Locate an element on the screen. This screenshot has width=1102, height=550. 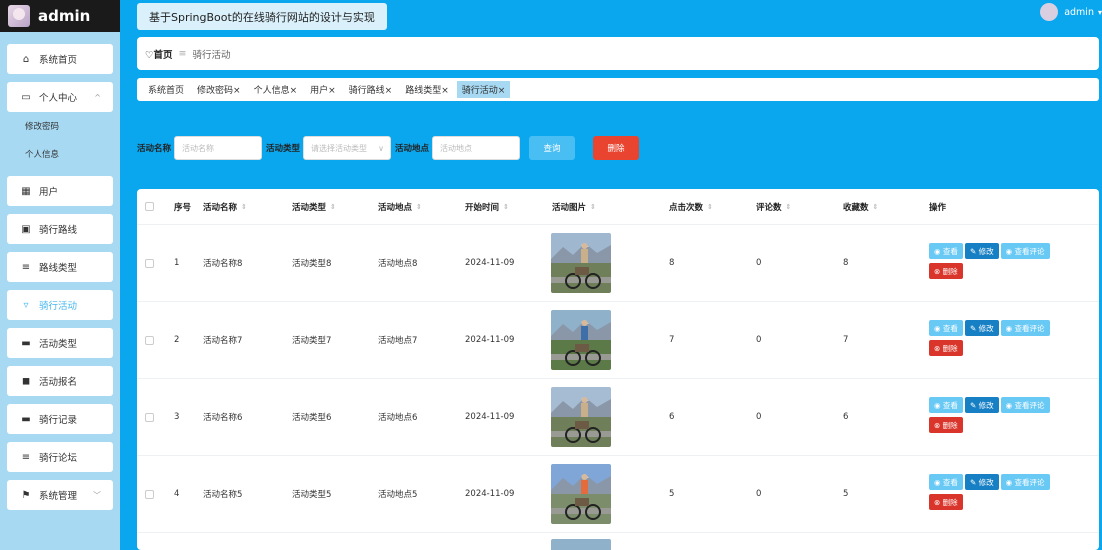
activity-name-input: 活动名称 is located at coordinates (218, 148).